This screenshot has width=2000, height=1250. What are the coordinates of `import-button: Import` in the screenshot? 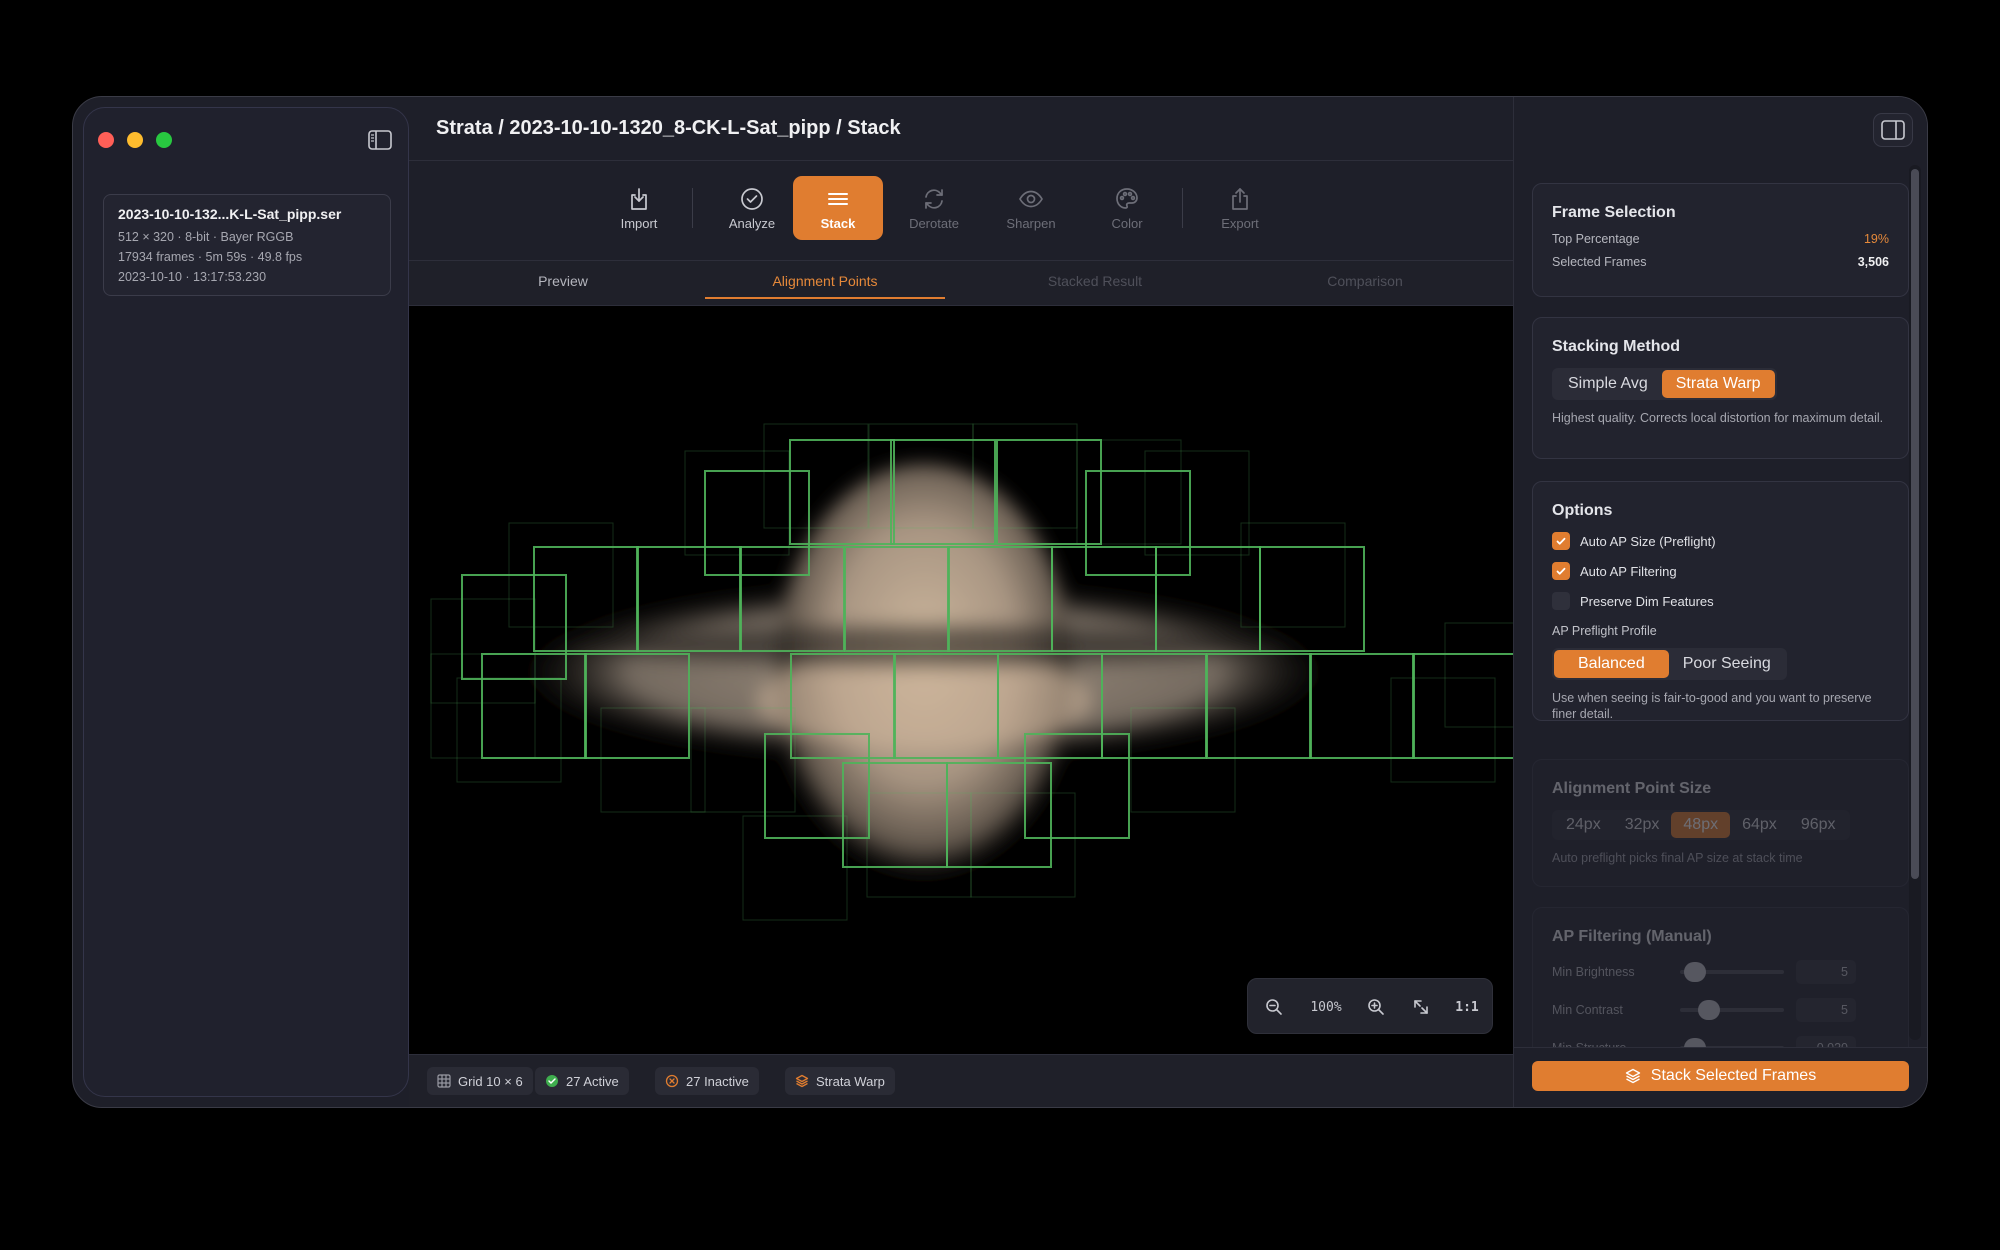 It's located at (639, 208).